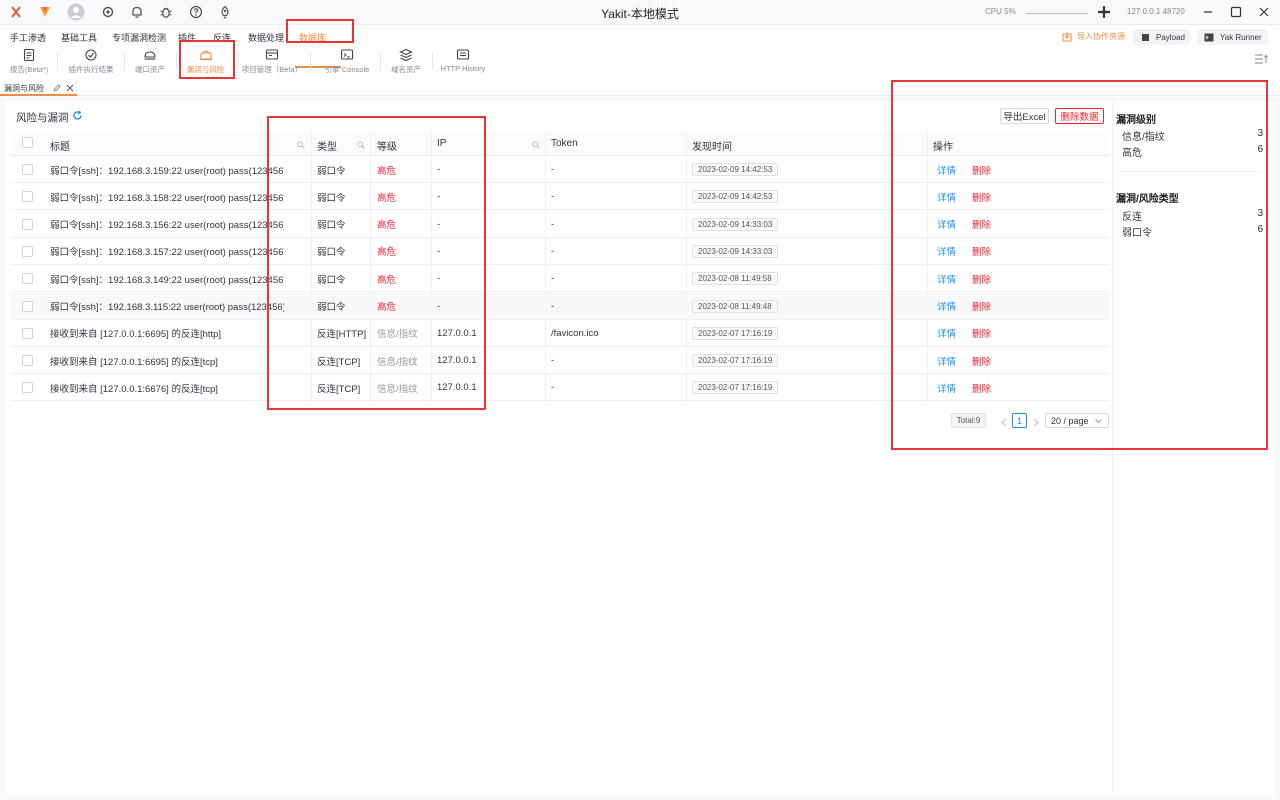 Image resolution: width=1280 pixels, height=800 pixels. I want to click on col-header-title: 标题, so click(60, 147).